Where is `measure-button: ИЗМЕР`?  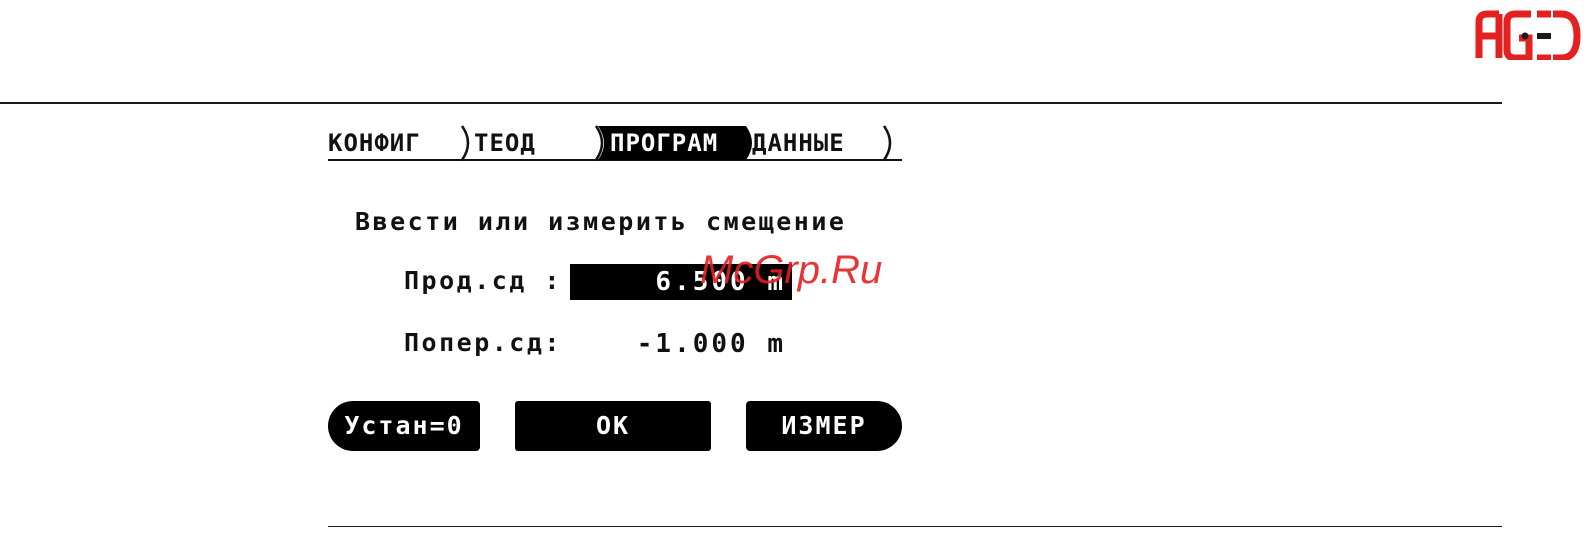 measure-button: ИЗМЕР is located at coordinates (824, 426).